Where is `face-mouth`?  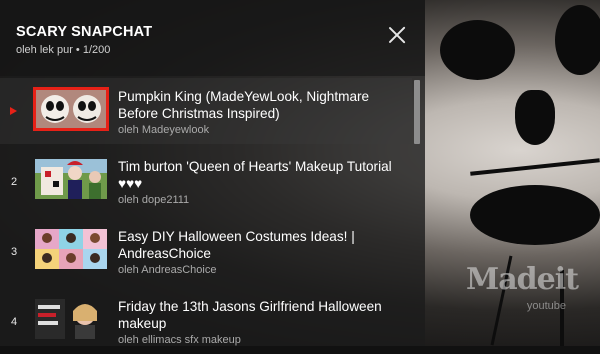 face-mouth is located at coordinates (535, 215).